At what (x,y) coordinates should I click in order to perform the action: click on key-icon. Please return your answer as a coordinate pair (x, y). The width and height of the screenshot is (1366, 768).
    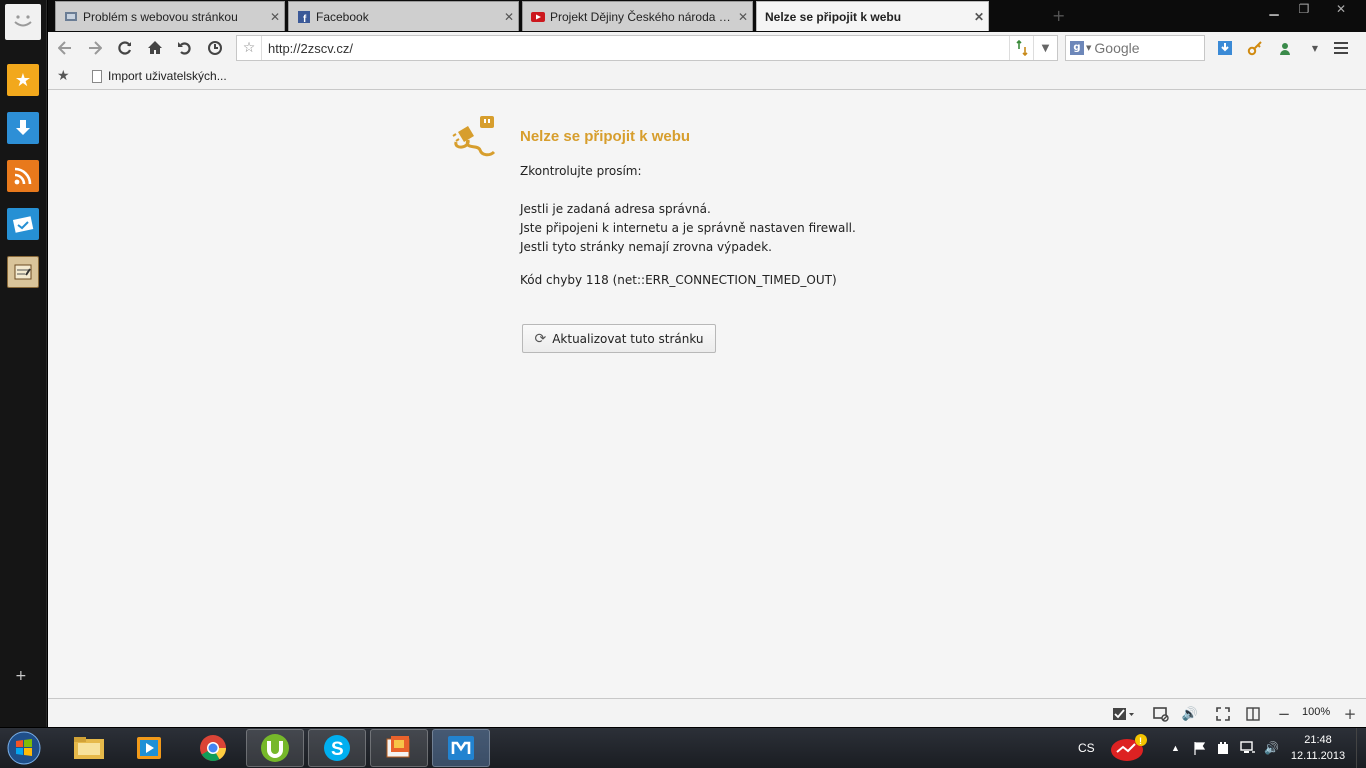
    Looking at the image, I should click on (1254, 48).